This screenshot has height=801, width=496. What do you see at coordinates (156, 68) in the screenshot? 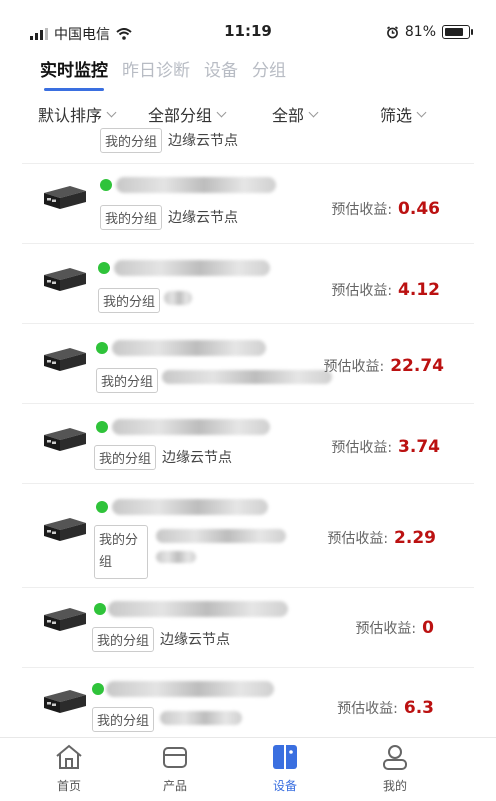
I see `tab-yesterday-diagnosis: 昨日诊断` at bounding box center [156, 68].